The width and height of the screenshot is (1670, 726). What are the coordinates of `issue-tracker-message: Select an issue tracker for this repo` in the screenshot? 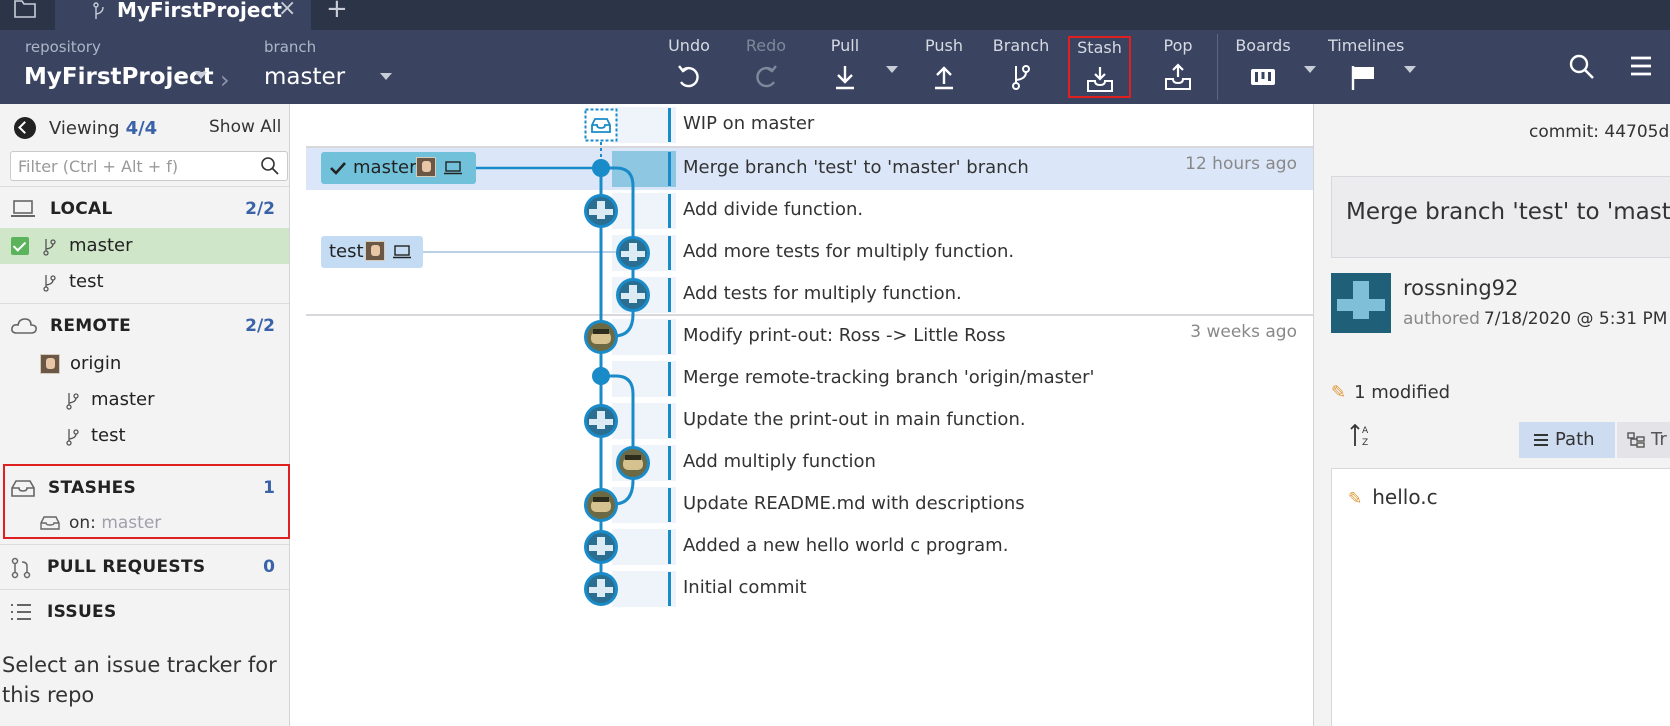 It's located at (142, 680).